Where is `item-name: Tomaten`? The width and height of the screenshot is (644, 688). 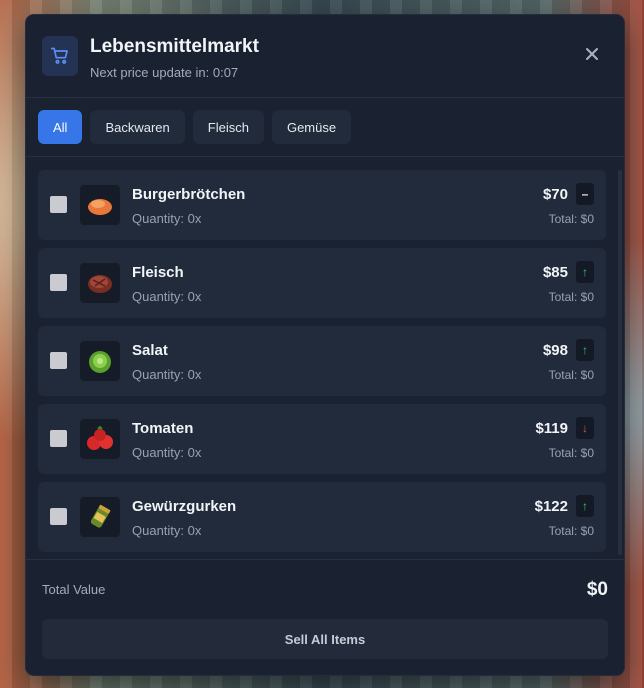
item-name: Tomaten is located at coordinates (163, 428).